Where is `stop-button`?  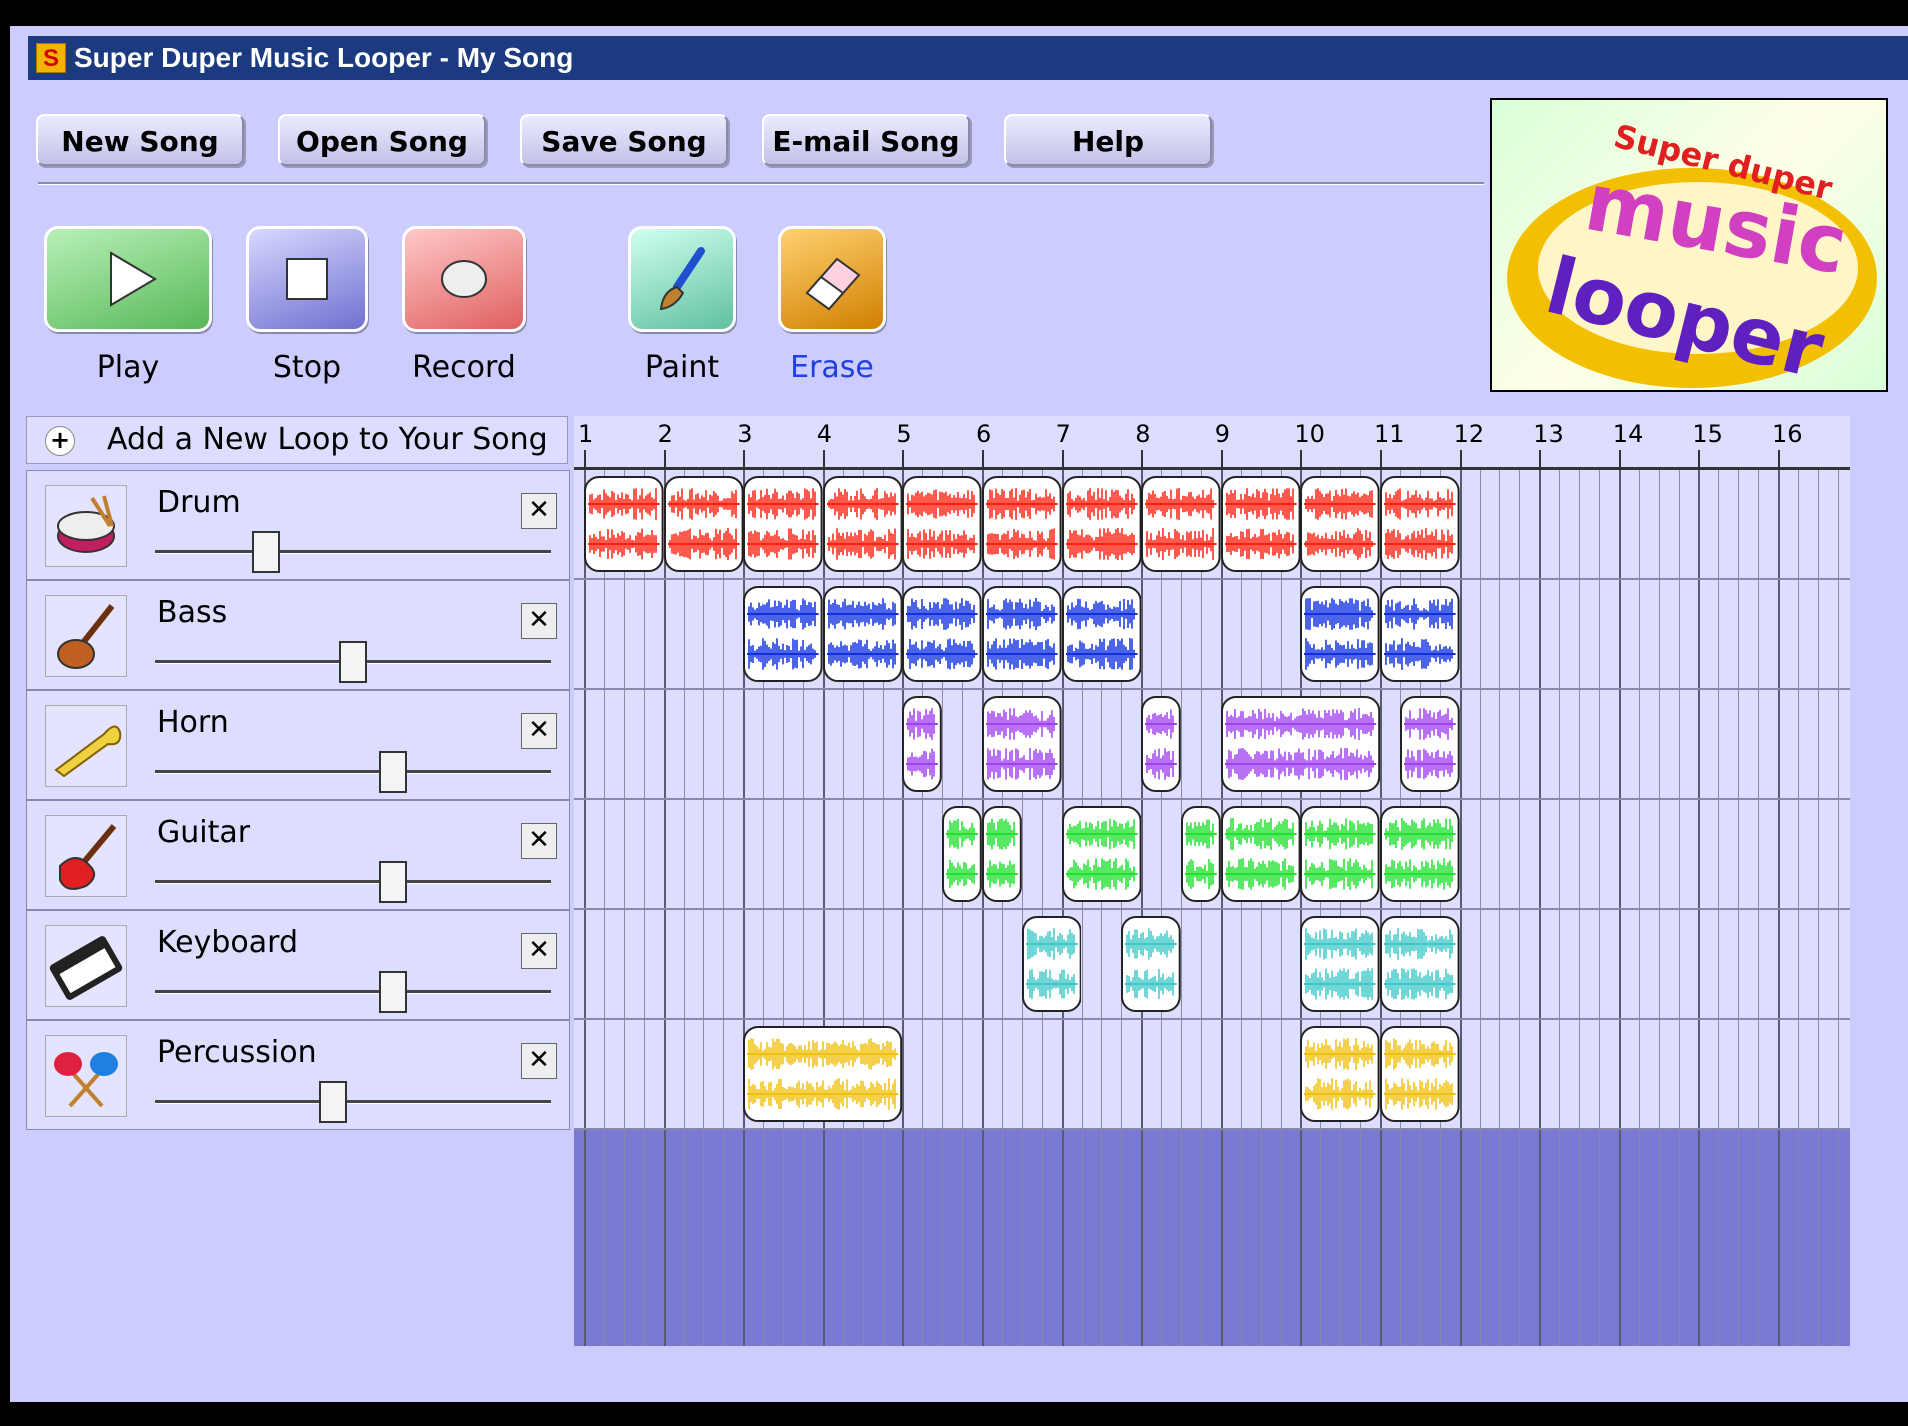
stop-button is located at coordinates (307, 279).